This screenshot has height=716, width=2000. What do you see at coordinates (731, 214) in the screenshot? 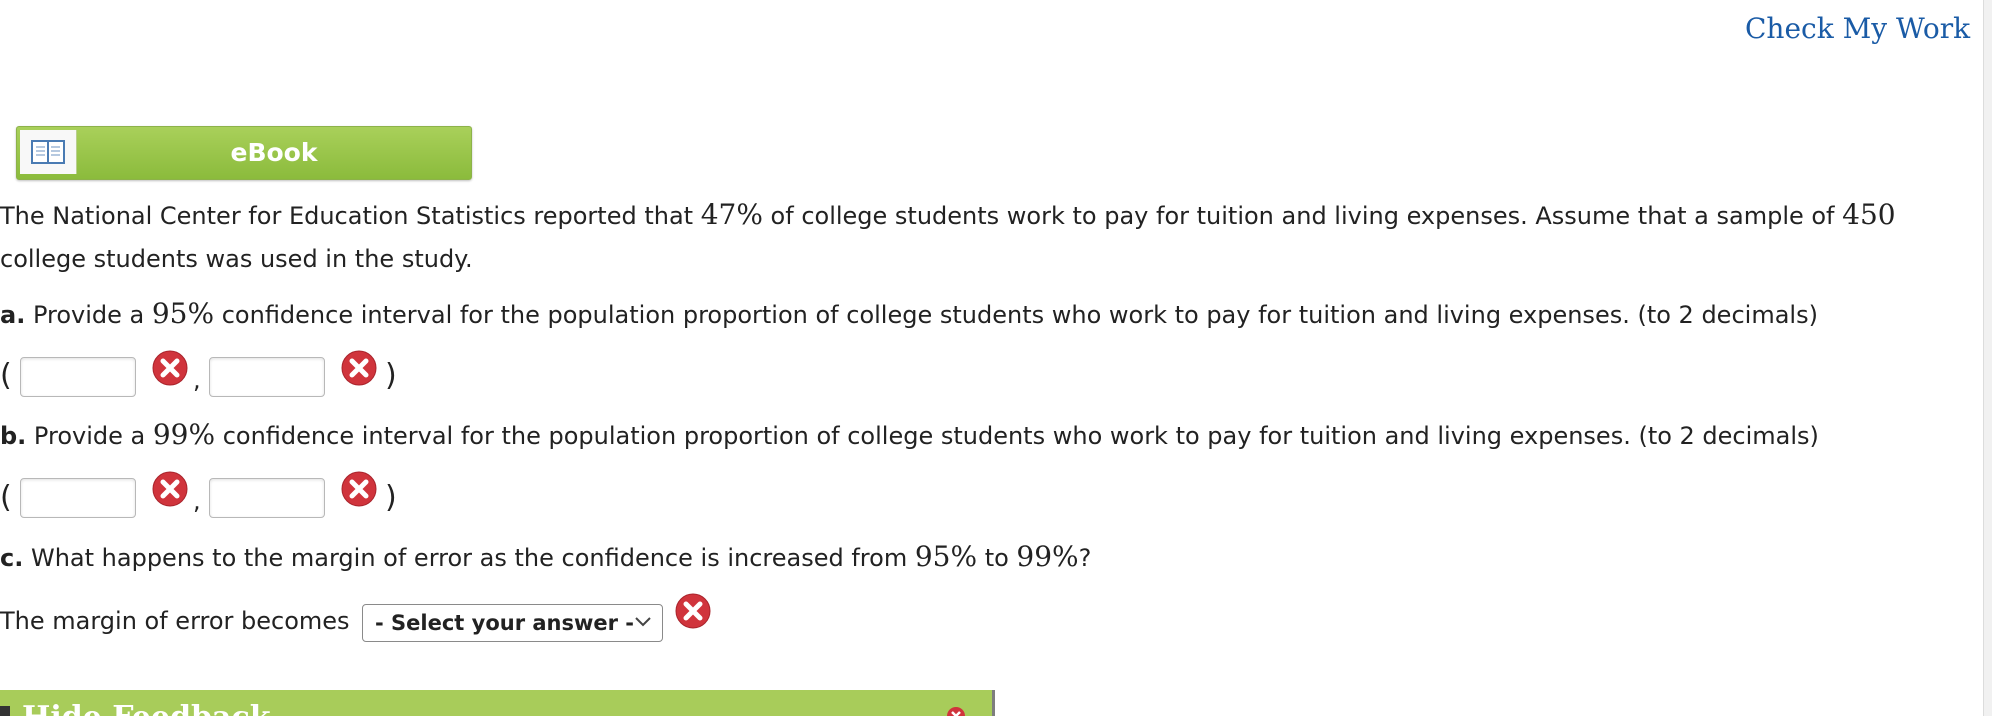
I see `pct-work-value: 47%` at bounding box center [731, 214].